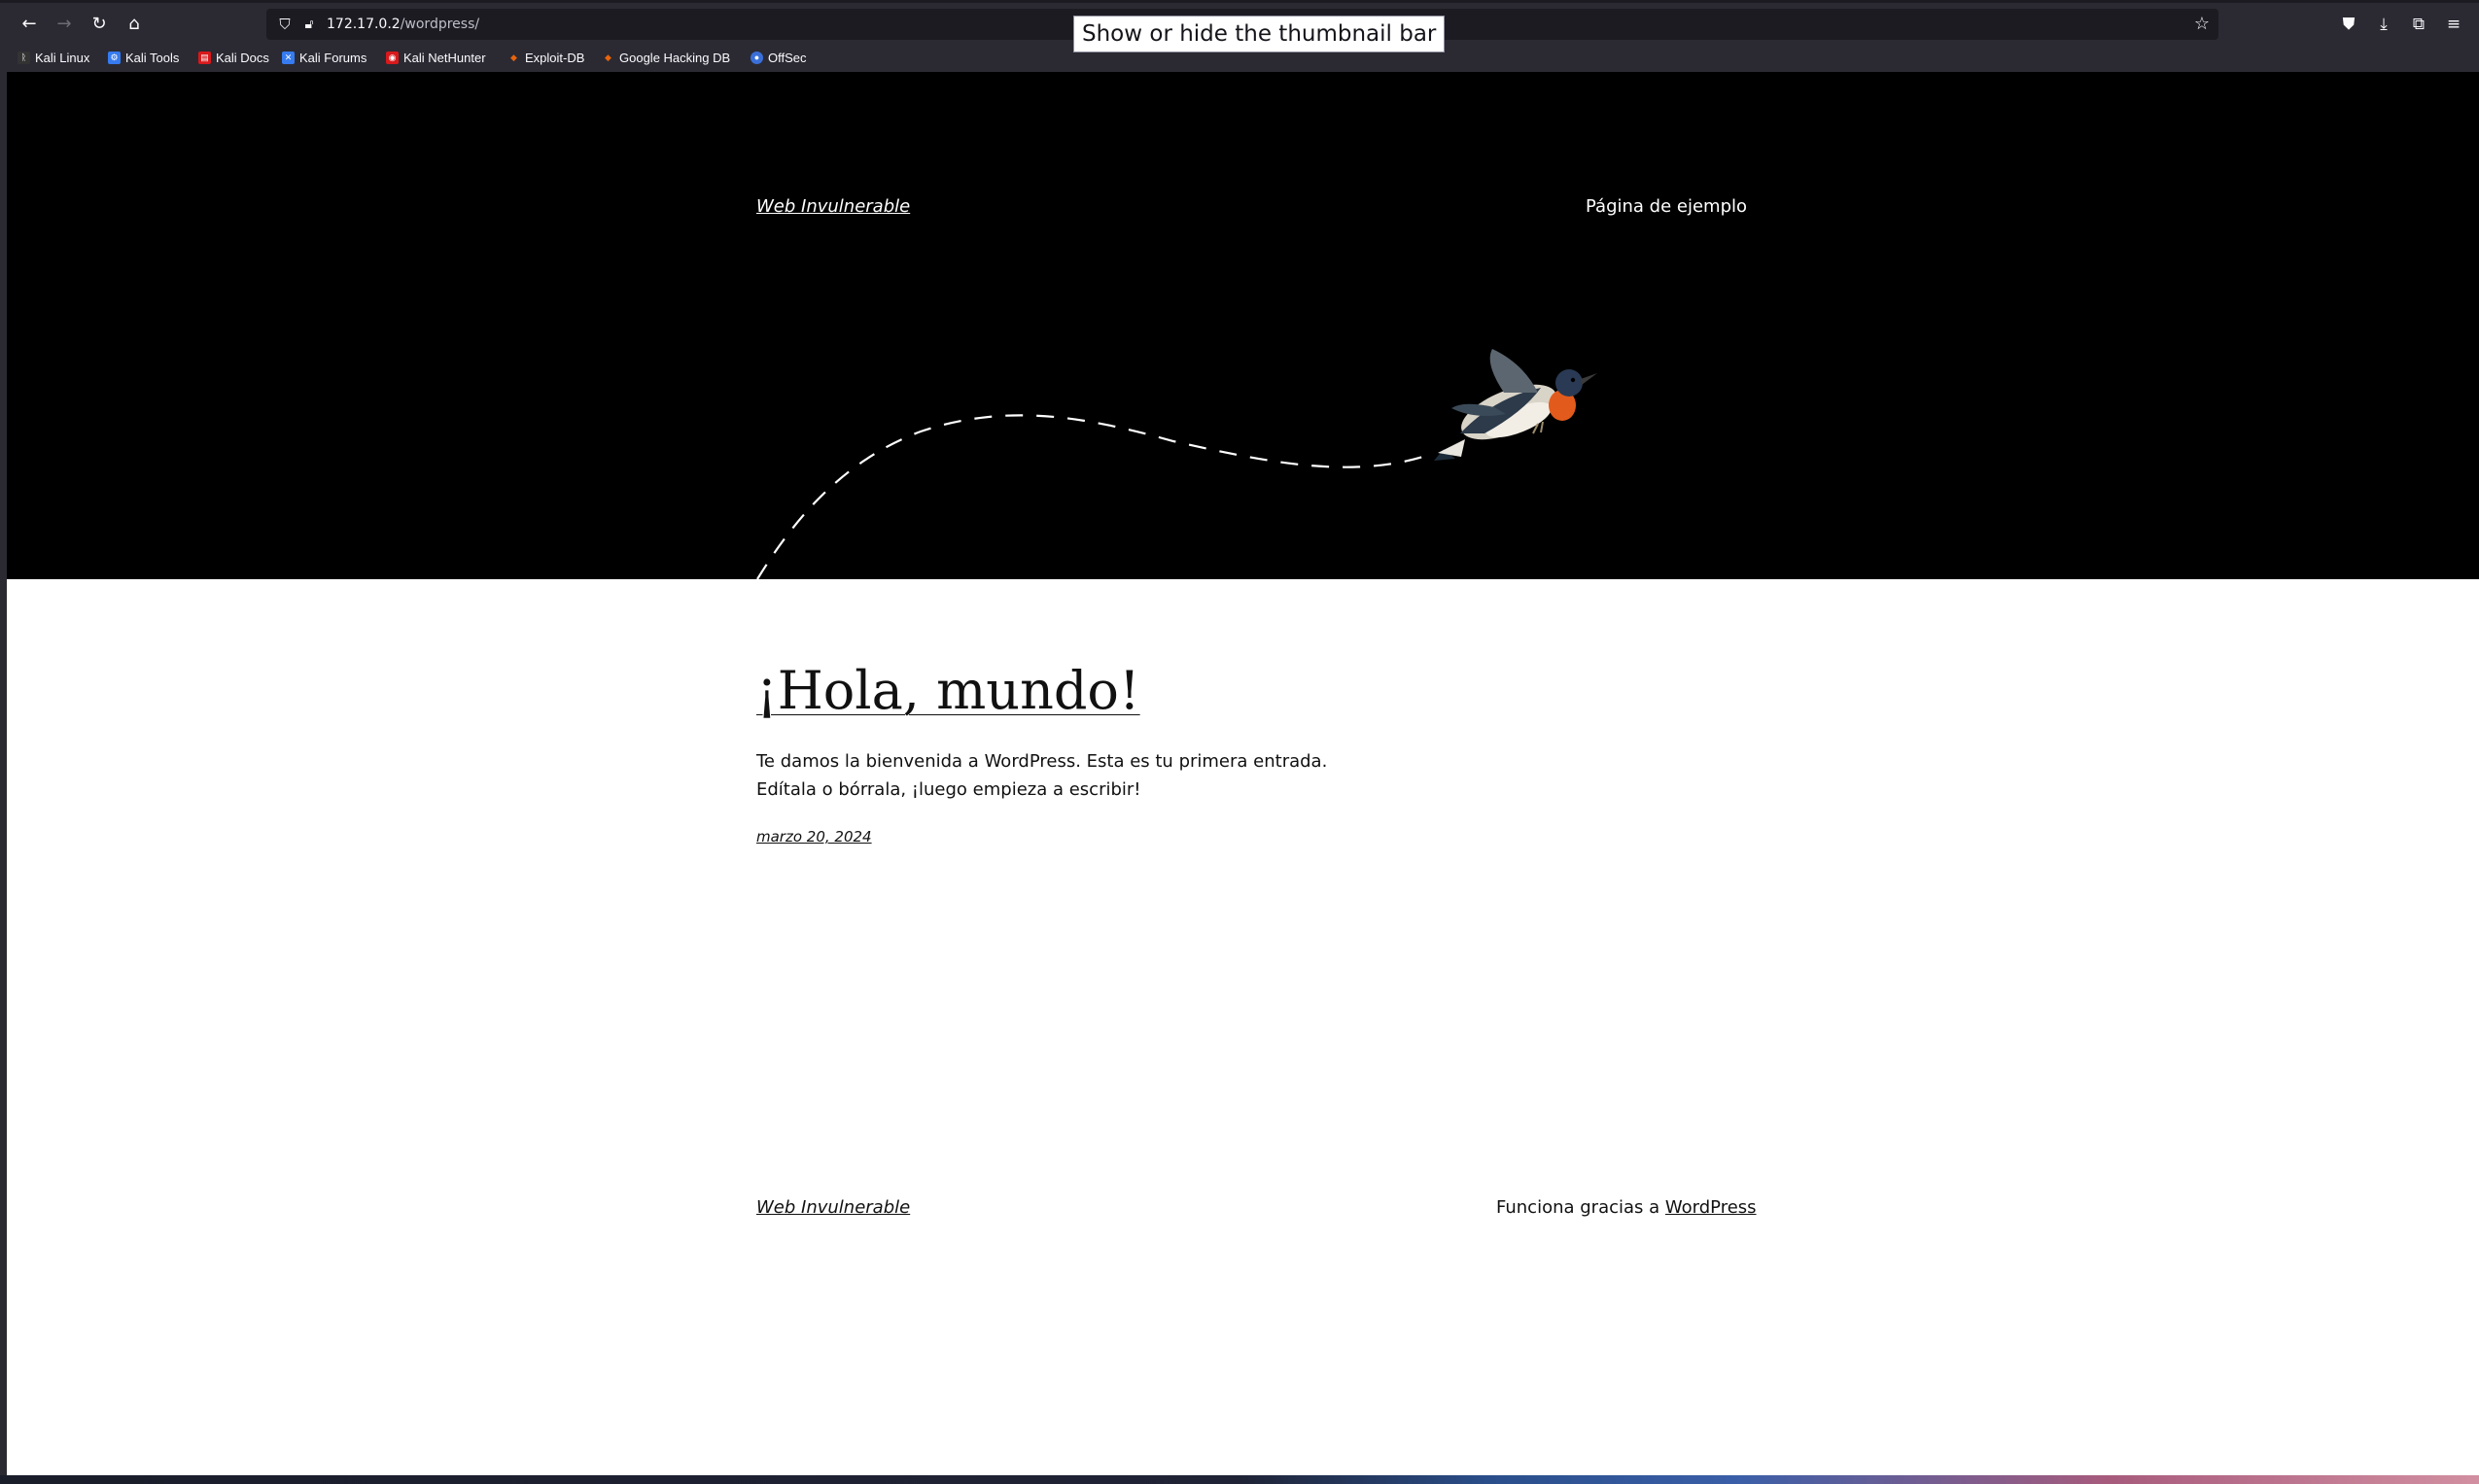 This screenshot has width=2479, height=1484. What do you see at coordinates (1711, 1207) in the screenshot?
I see `wordpress-link: WordPress` at bounding box center [1711, 1207].